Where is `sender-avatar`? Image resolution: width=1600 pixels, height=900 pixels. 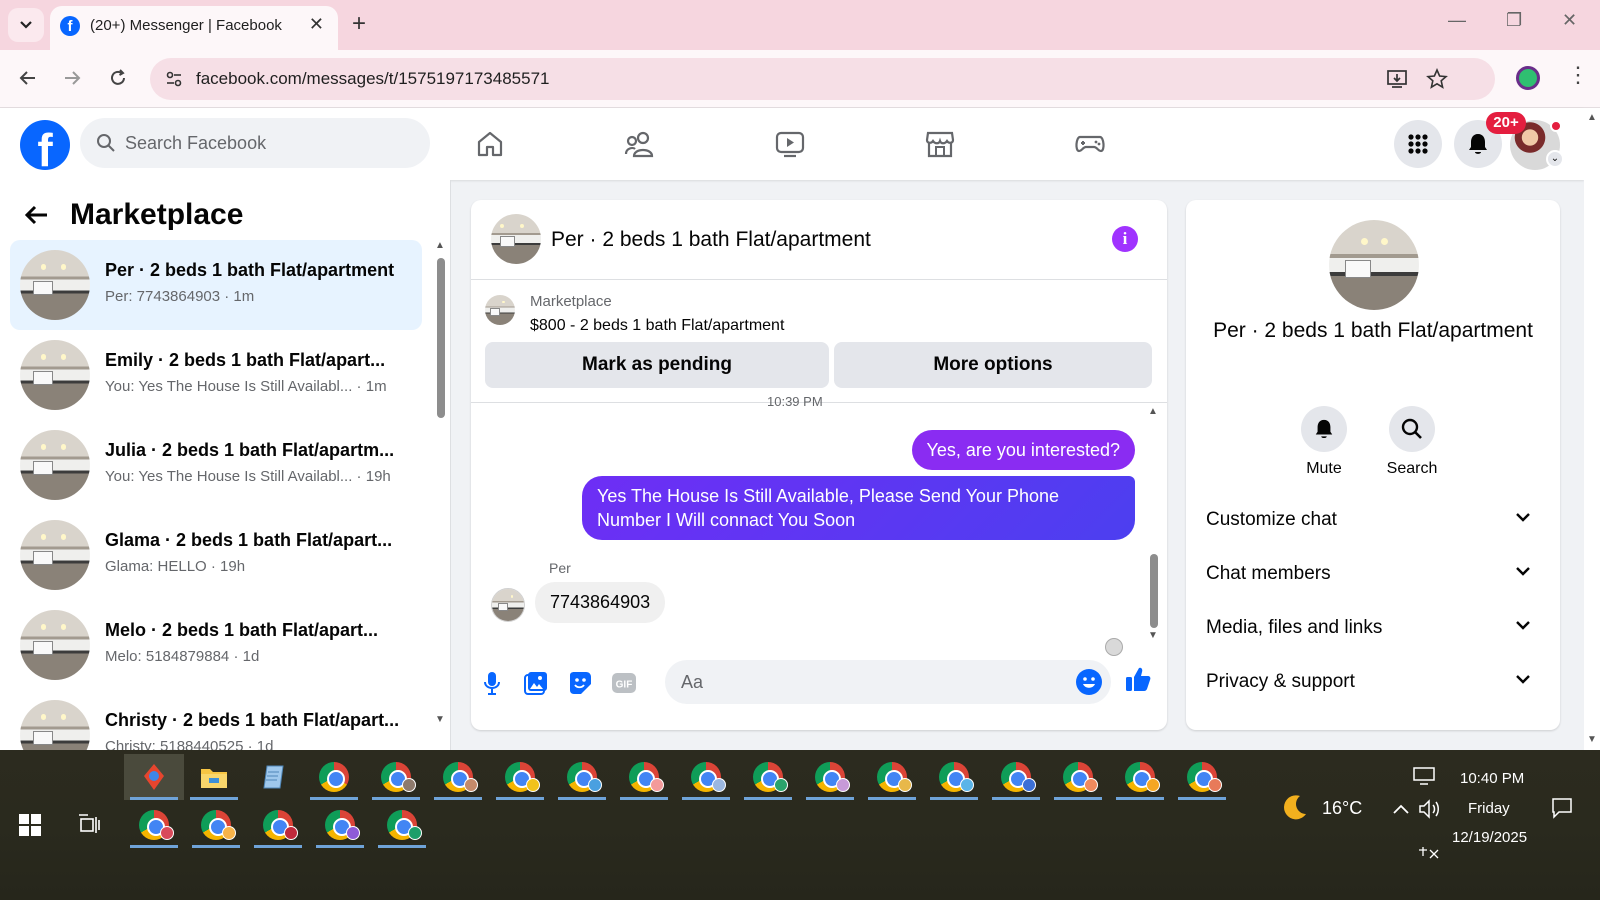 sender-avatar is located at coordinates (508, 605).